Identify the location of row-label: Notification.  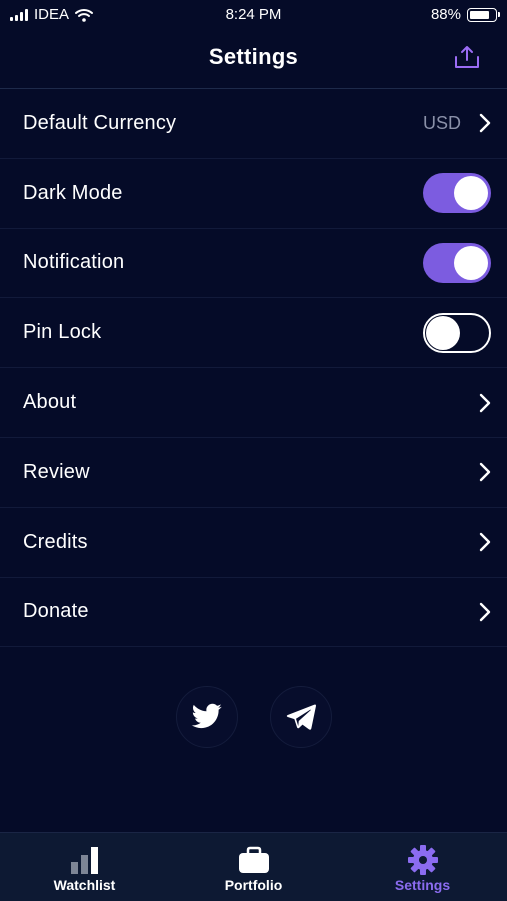
(74, 262).